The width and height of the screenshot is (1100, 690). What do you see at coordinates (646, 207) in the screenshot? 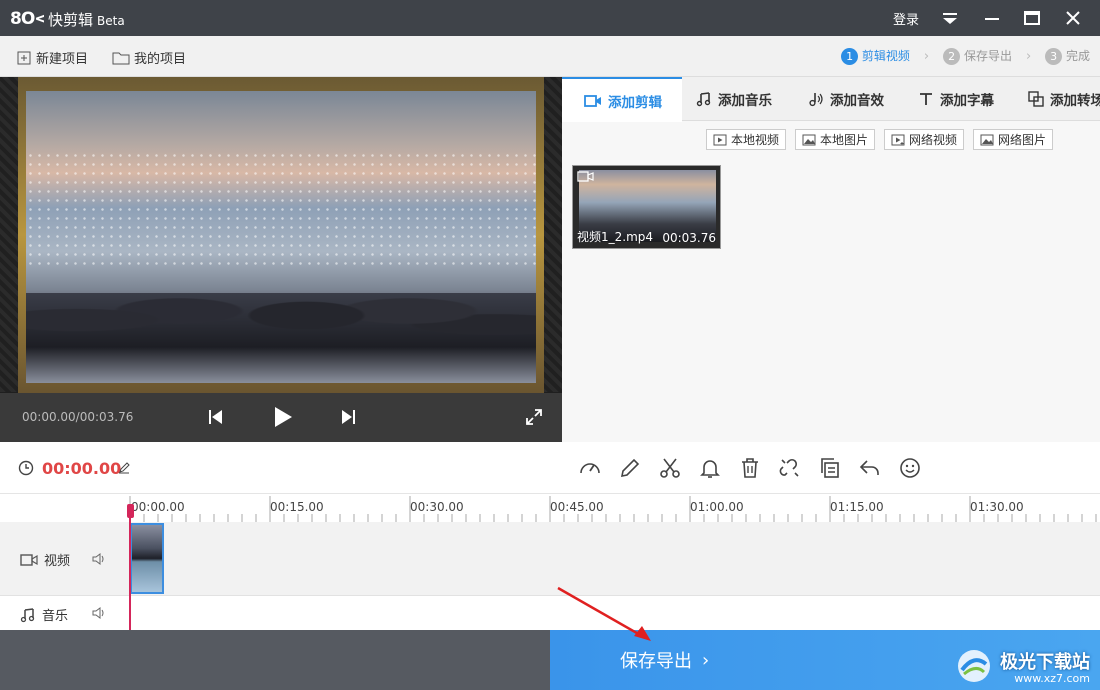
I see `media-thumbnail: 视频1_2.mp4 00:03.76` at bounding box center [646, 207].